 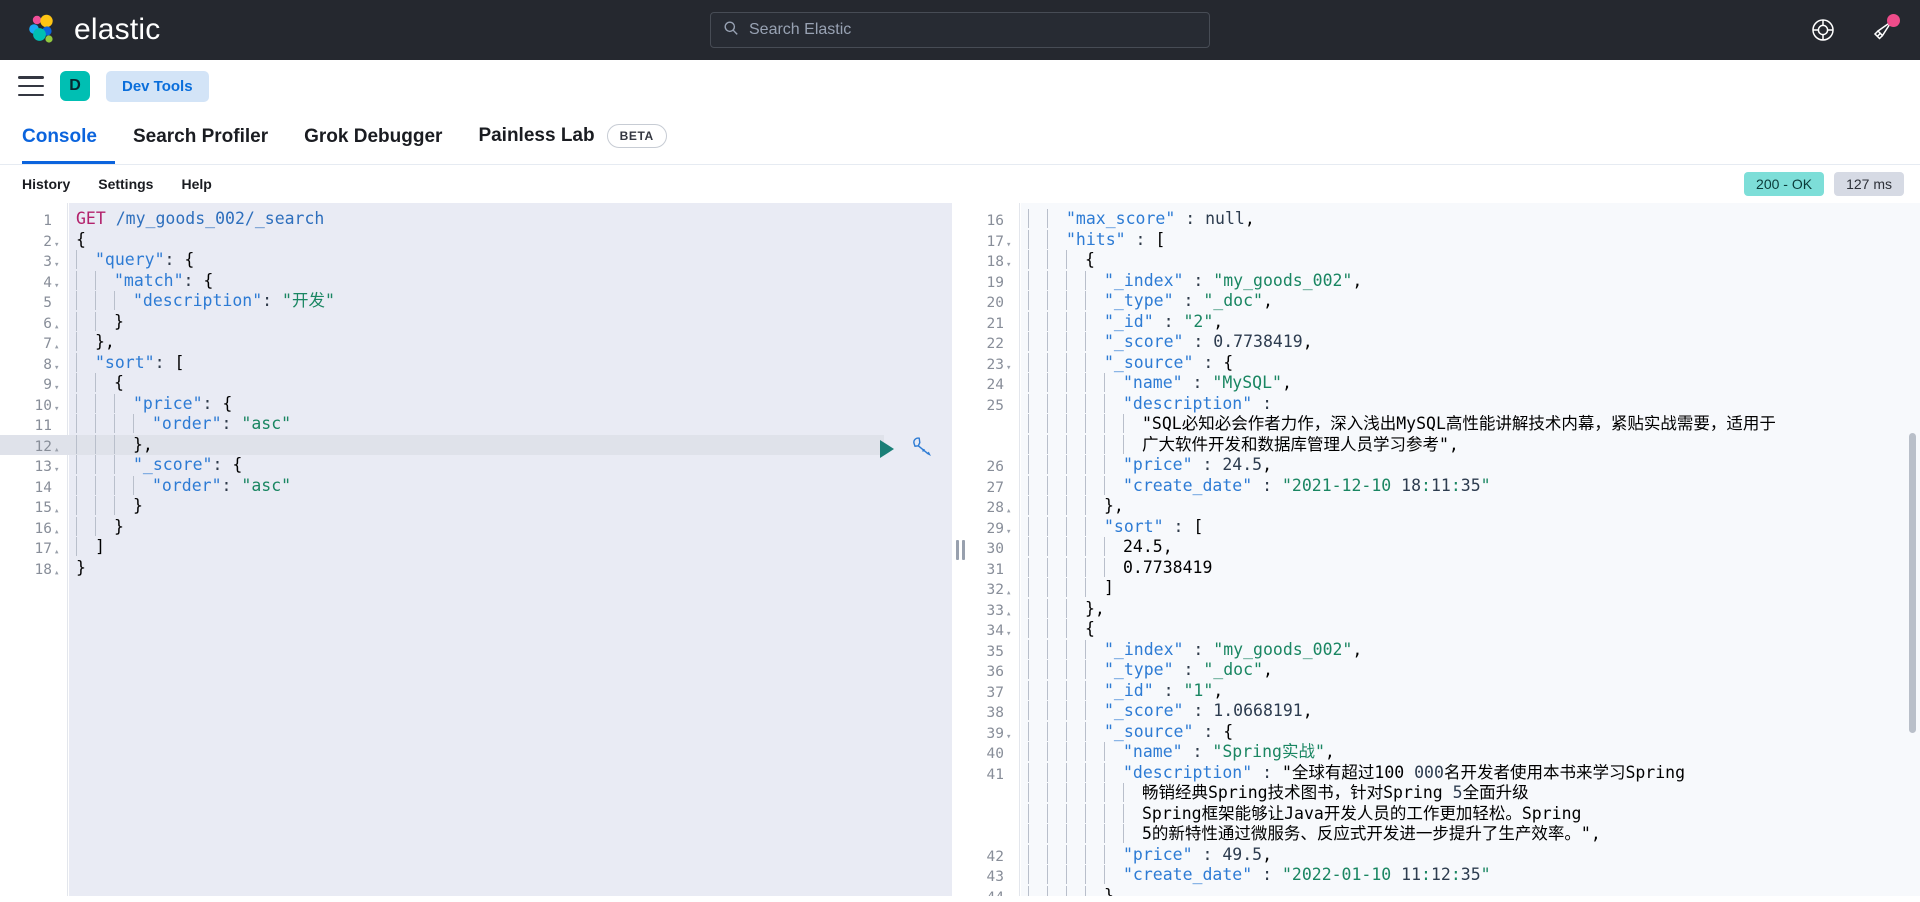 I want to click on code-line: 广大软件开发和数据库管理人员学习参考",, so click(x=1436, y=445).